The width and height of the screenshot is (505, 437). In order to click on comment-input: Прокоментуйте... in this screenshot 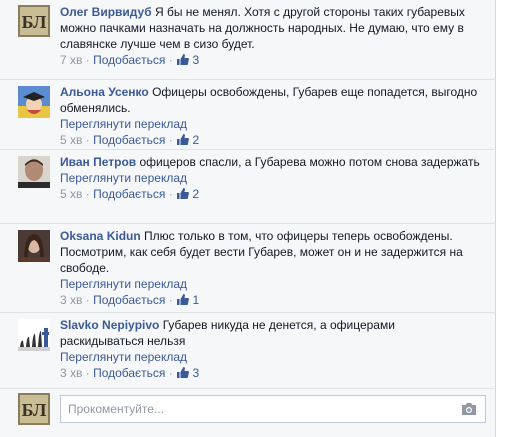, I will do `click(273, 409)`.